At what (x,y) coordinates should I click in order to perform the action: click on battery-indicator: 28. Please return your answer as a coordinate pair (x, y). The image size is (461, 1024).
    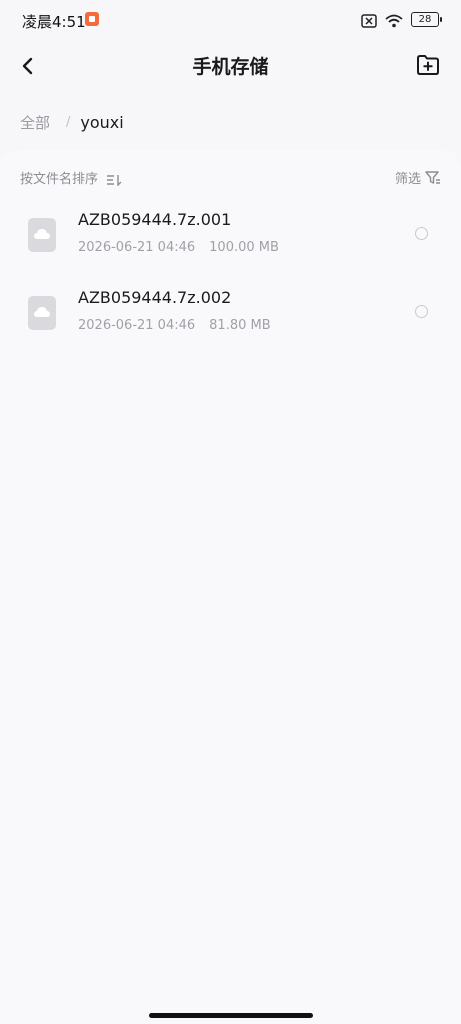
    Looking at the image, I should click on (426, 19).